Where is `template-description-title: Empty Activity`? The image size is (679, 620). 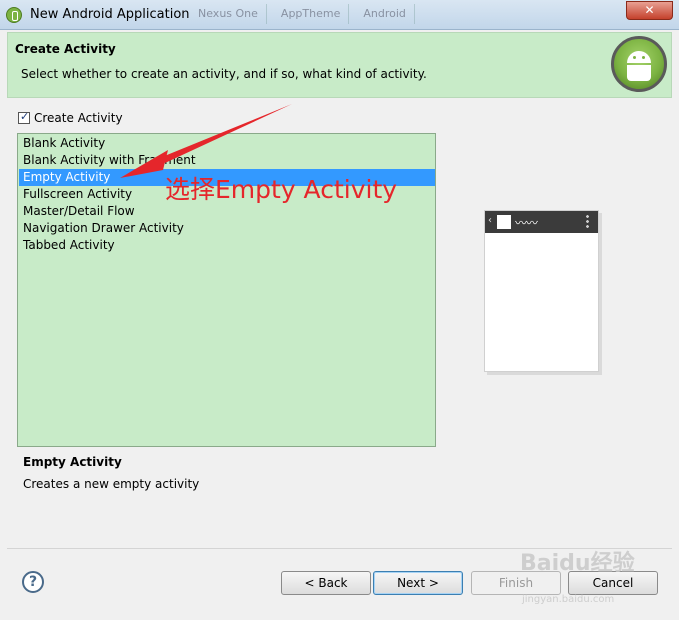 template-description-title: Empty Activity is located at coordinates (72, 462).